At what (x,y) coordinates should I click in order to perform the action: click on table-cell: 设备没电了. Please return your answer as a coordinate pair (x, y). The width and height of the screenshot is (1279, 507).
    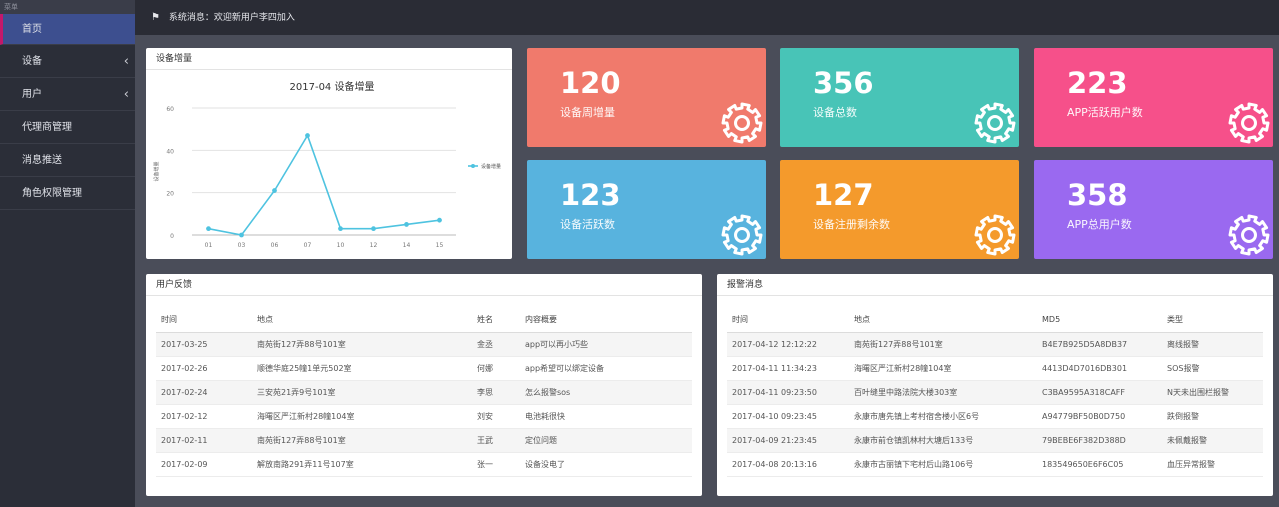
    Looking at the image, I should click on (606, 464).